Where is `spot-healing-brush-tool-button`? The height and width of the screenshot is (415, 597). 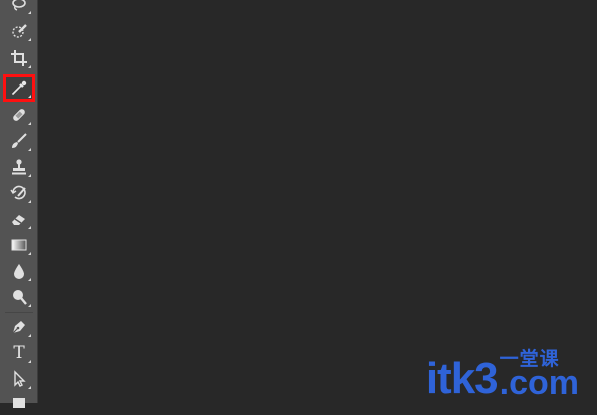 spot-healing-brush-tool-button is located at coordinates (19, 115).